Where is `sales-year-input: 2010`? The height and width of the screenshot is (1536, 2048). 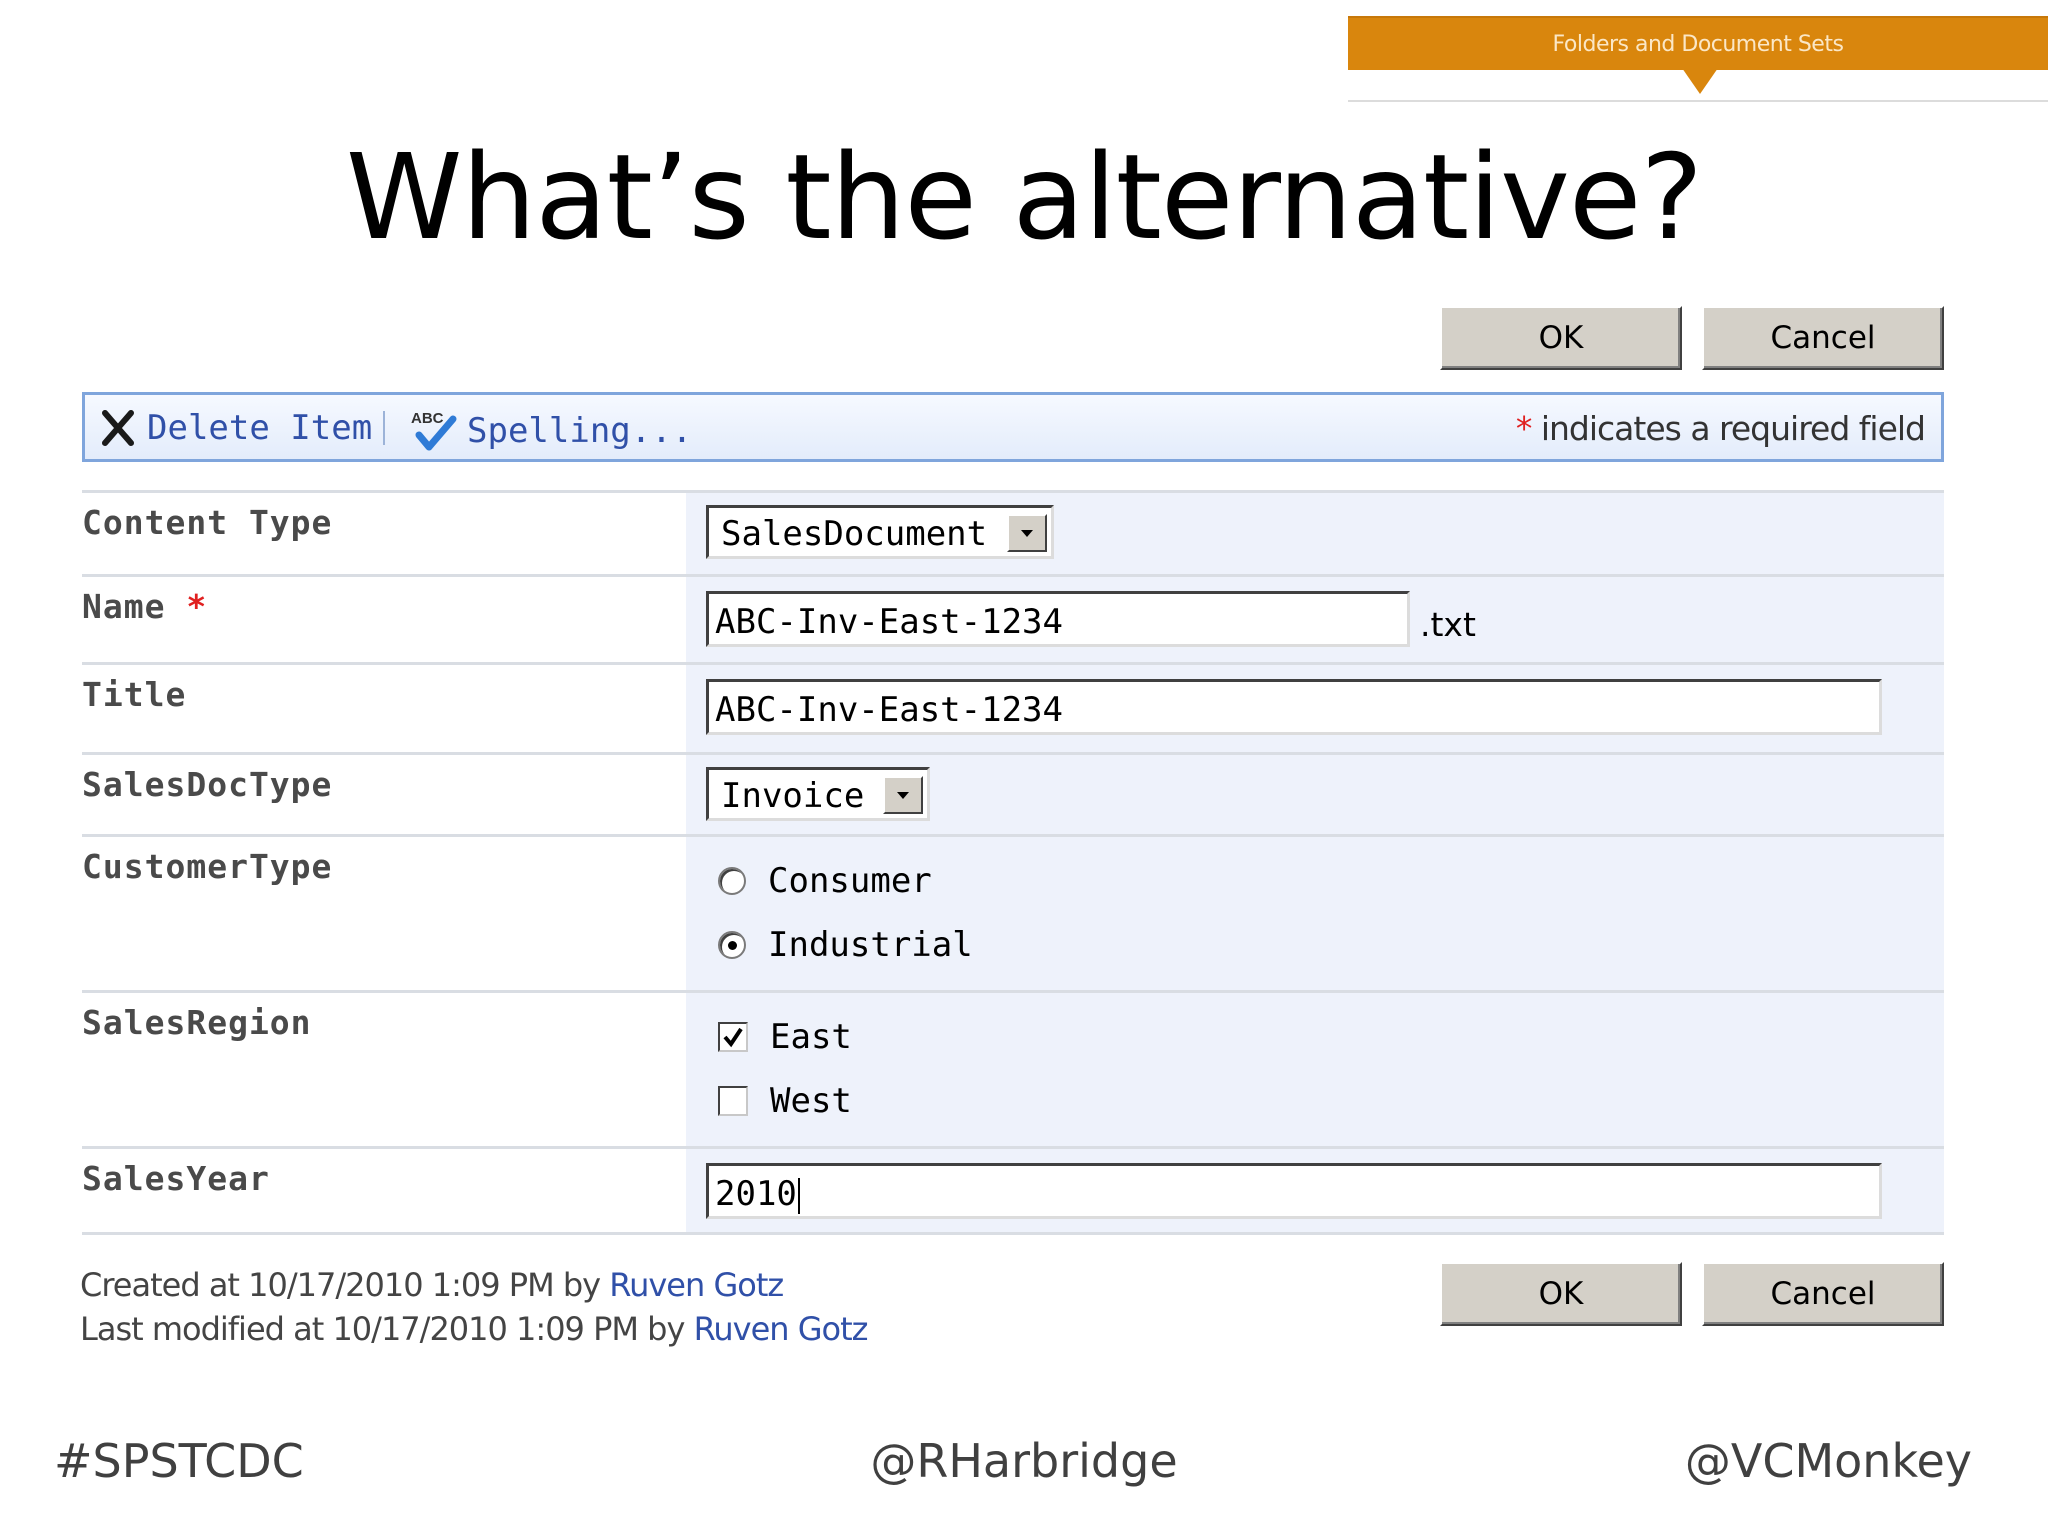
sales-year-input: 2010 is located at coordinates (1294, 1191).